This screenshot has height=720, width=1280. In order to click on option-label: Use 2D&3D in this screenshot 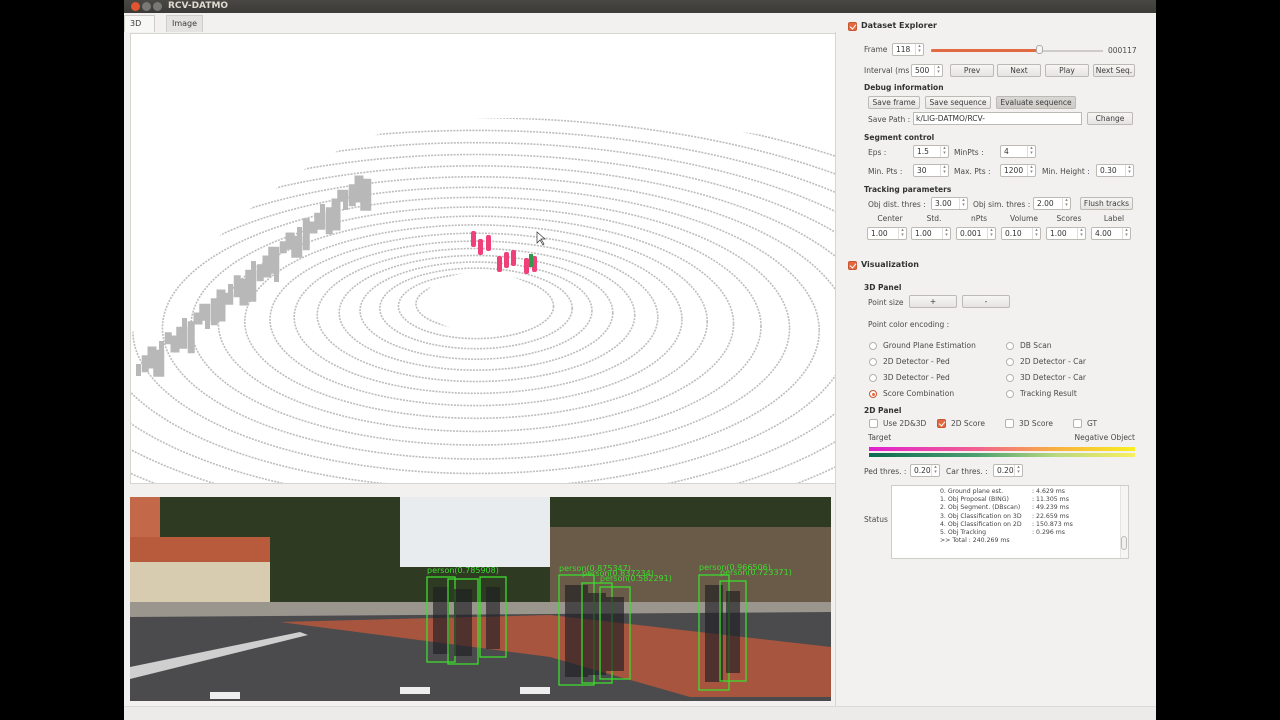, I will do `click(905, 423)`.